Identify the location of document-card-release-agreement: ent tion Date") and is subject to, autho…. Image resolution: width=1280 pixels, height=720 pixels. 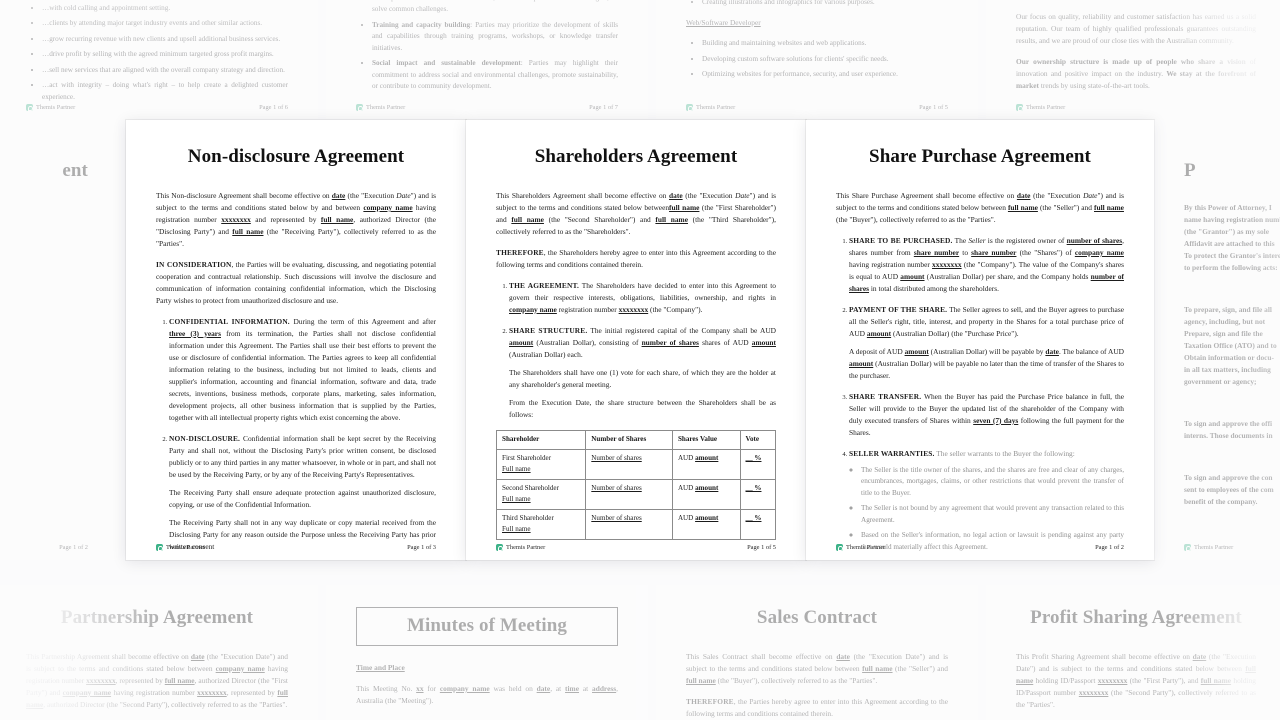
(59, 340).